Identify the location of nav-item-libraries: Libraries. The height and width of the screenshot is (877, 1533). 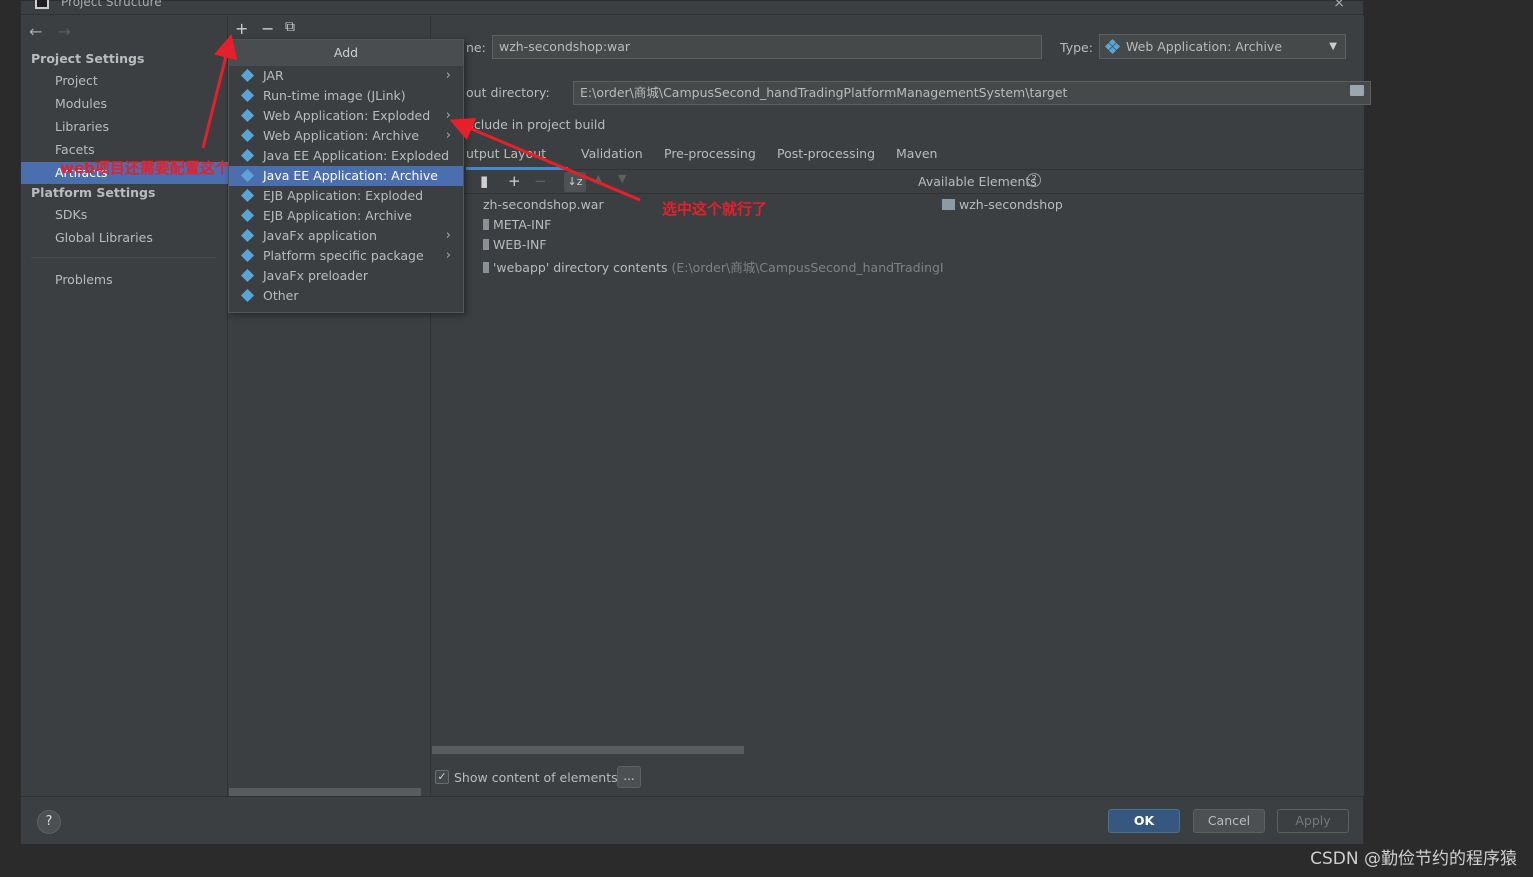
(124, 127).